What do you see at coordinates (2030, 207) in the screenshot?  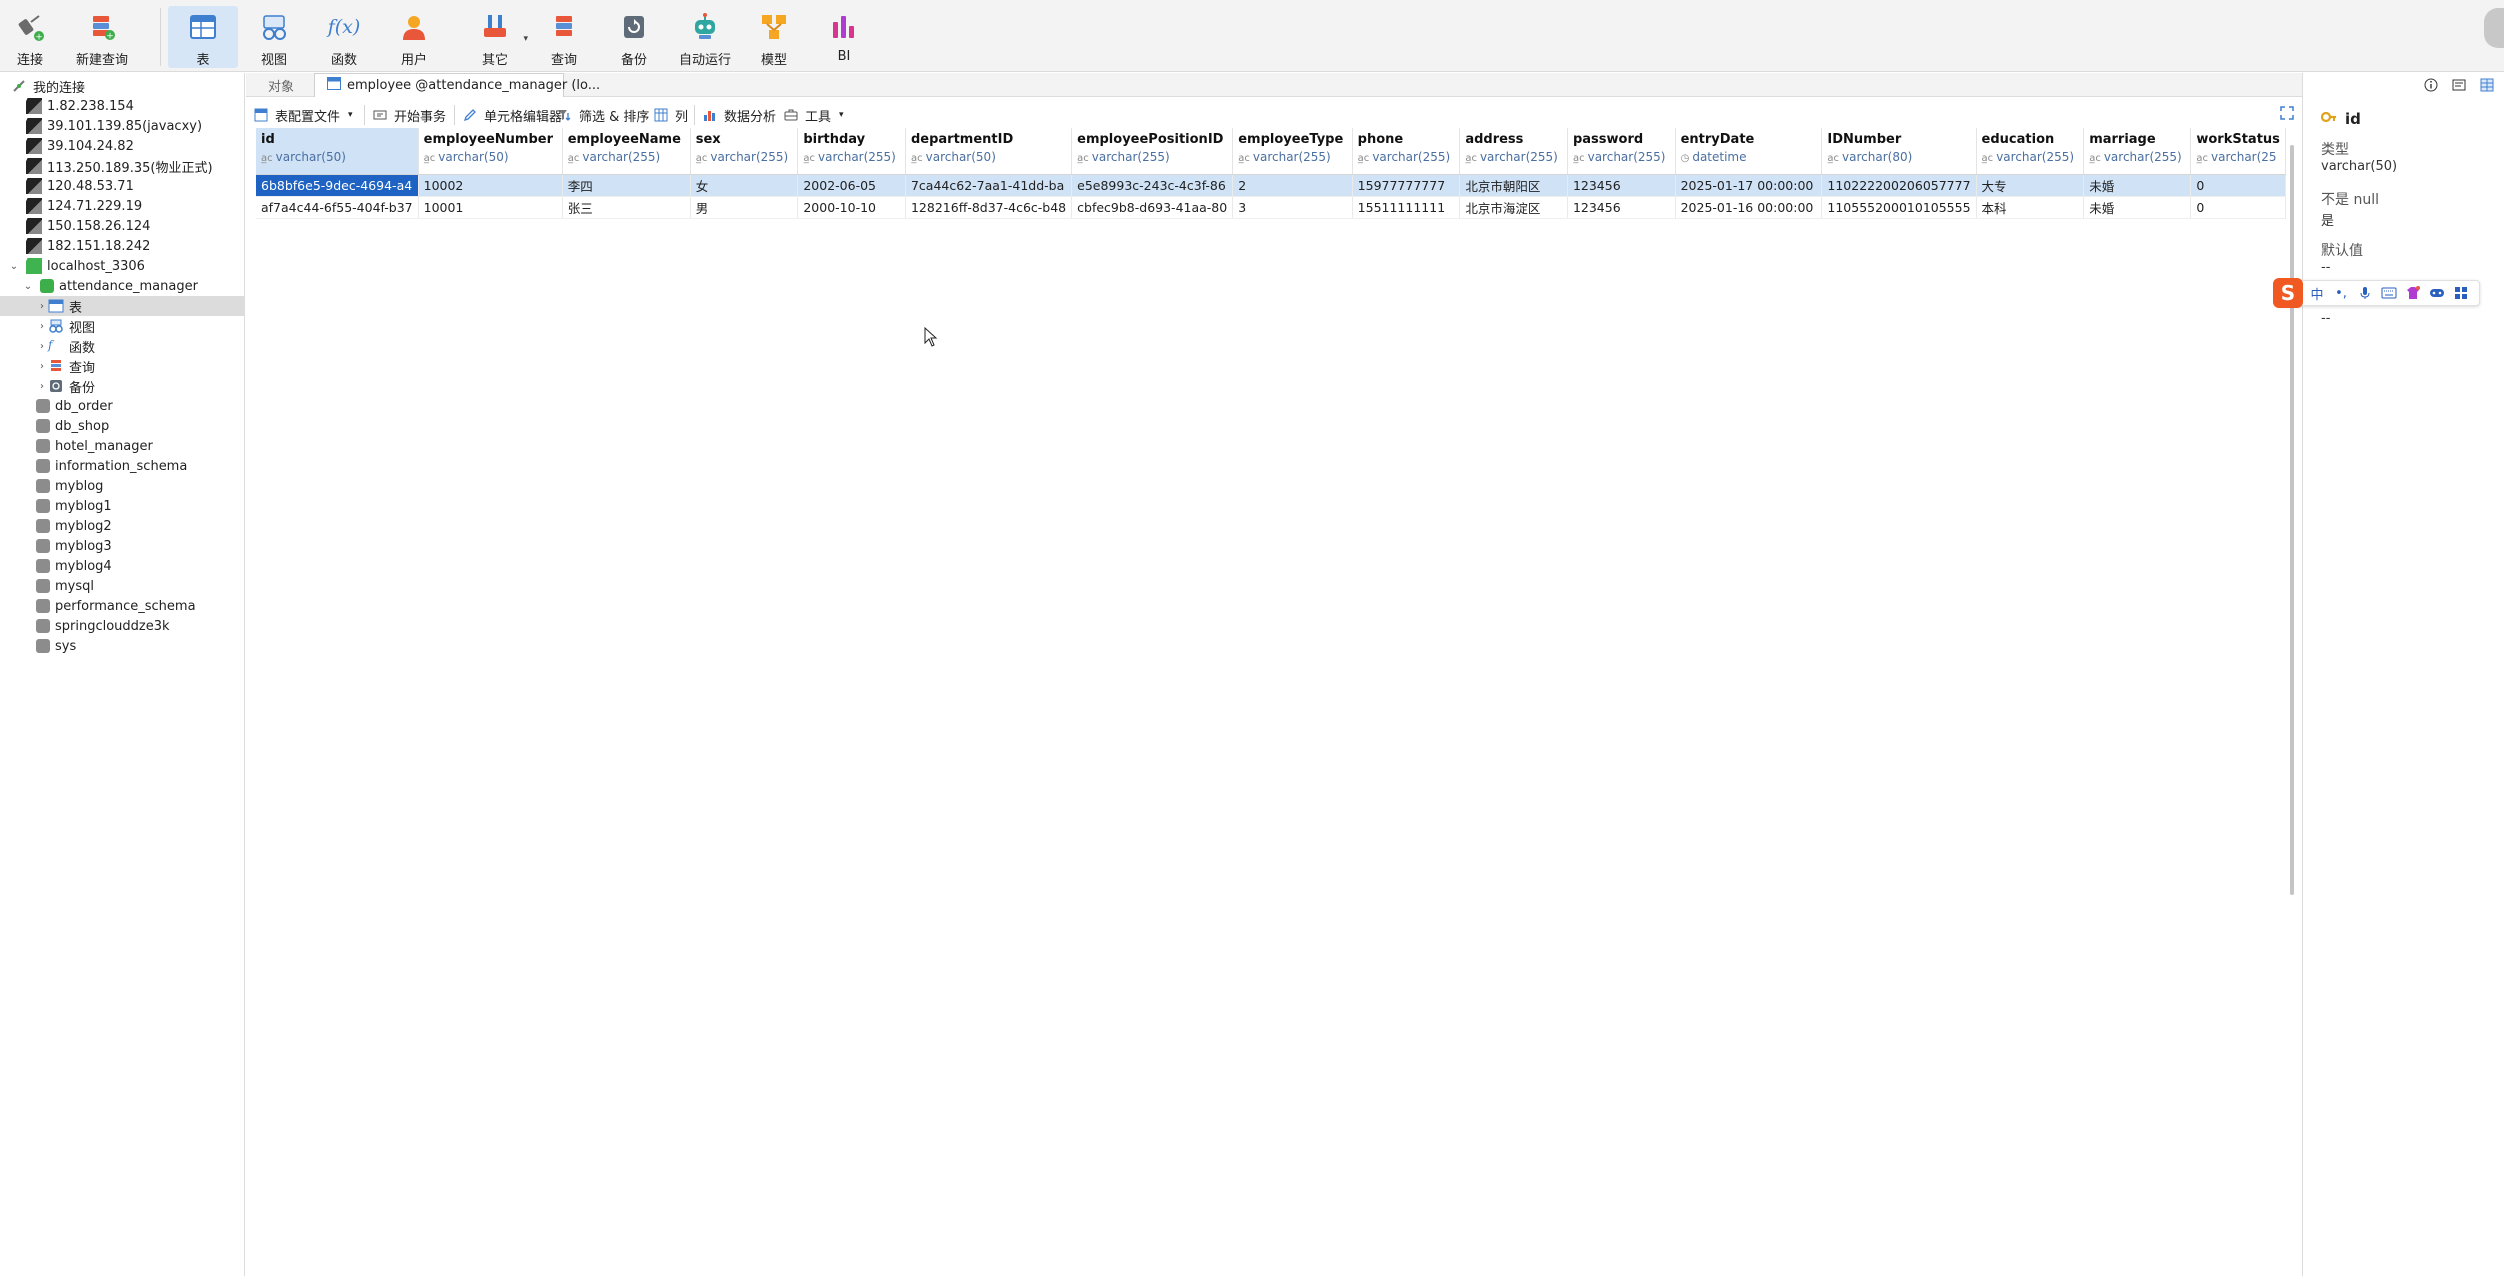 I see `table-cell-education: 本科` at bounding box center [2030, 207].